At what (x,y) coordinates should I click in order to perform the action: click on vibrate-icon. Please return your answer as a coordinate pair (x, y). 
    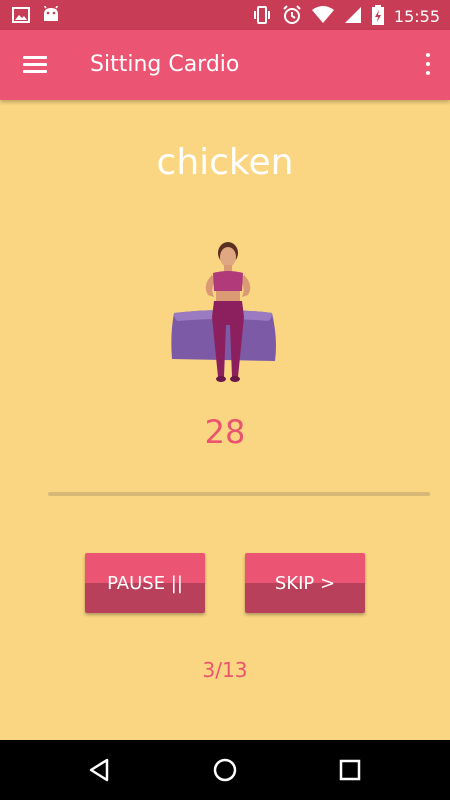
    Looking at the image, I should click on (262, 17).